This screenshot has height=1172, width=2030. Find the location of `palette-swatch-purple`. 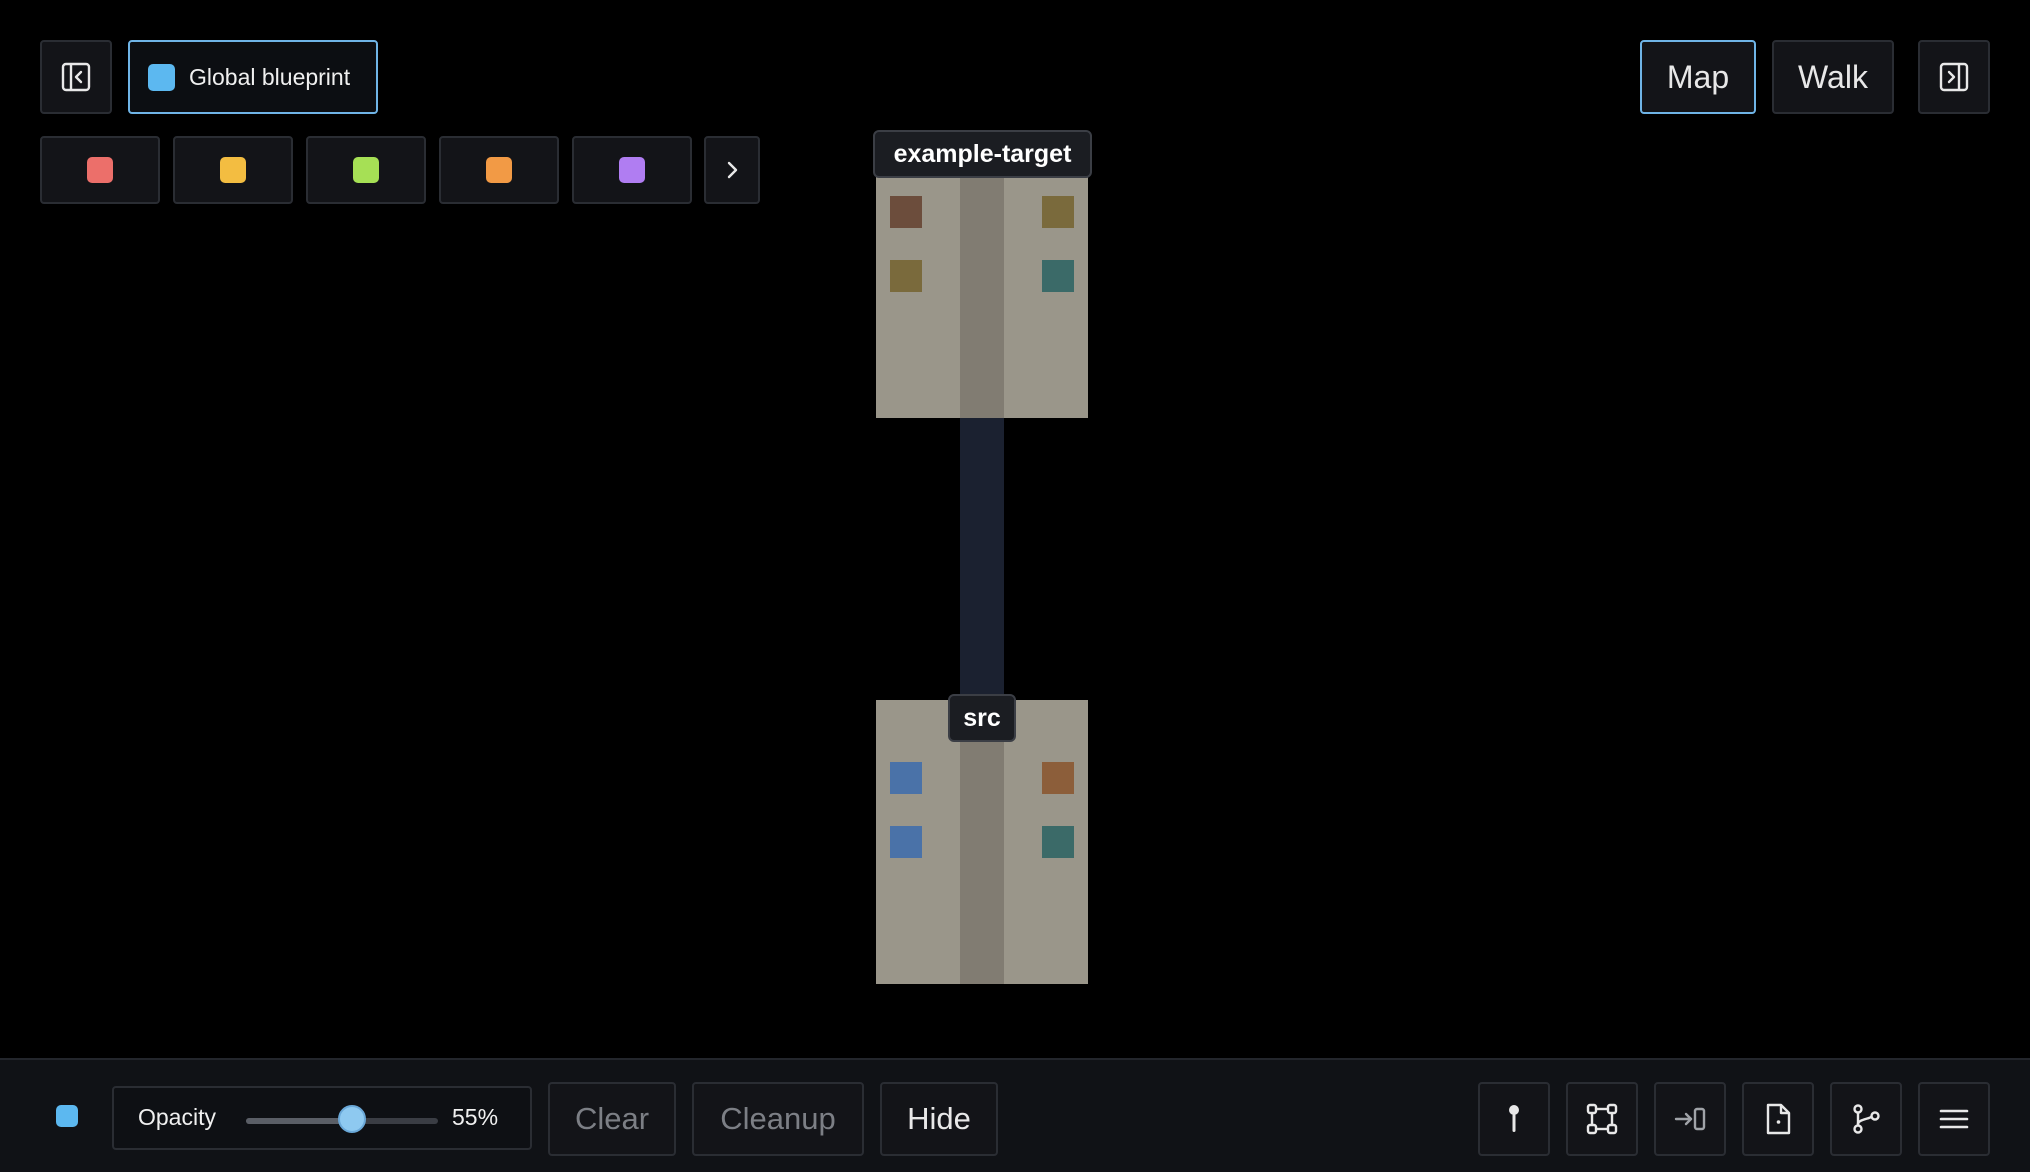

palette-swatch-purple is located at coordinates (632, 170).